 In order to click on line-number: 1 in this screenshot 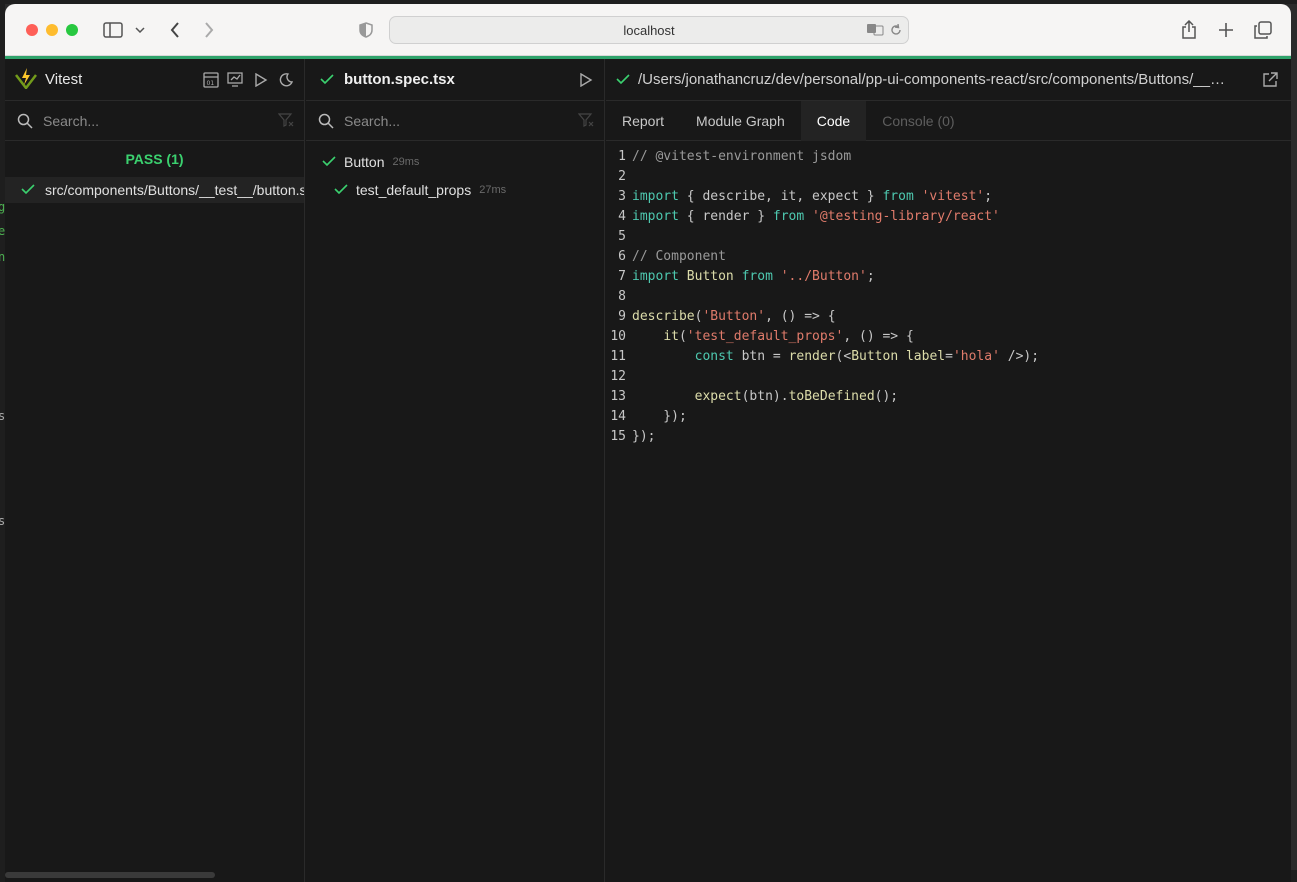, I will do `click(622, 156)`.